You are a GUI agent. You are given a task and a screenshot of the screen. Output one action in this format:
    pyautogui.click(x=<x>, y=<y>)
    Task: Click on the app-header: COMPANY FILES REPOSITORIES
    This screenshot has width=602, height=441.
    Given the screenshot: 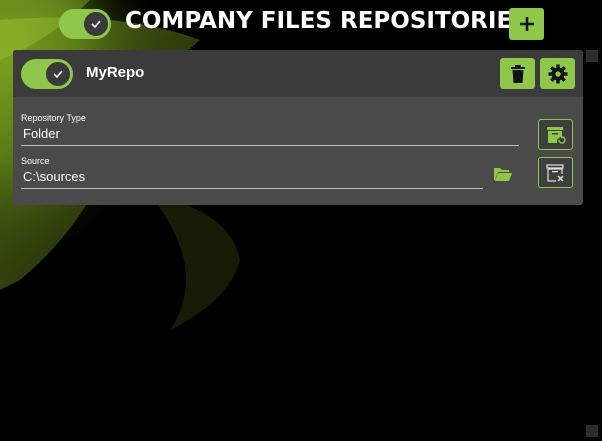 What is the action you would take?
    pyautogui.click(x=301, y=24)
    